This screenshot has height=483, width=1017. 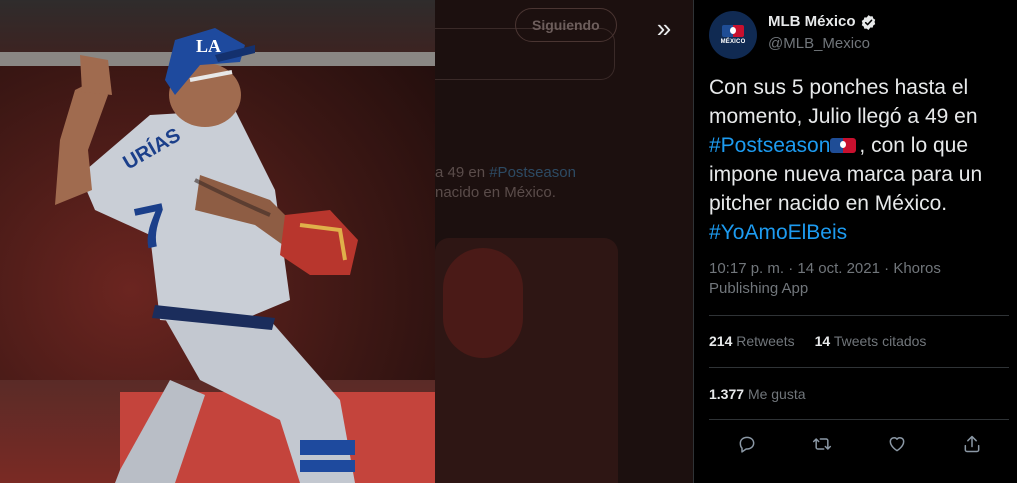 What do you see at coordinates (843, 145) in the screenshot?
I see `mlb-flag-icon` at bounding box center [843, 145].